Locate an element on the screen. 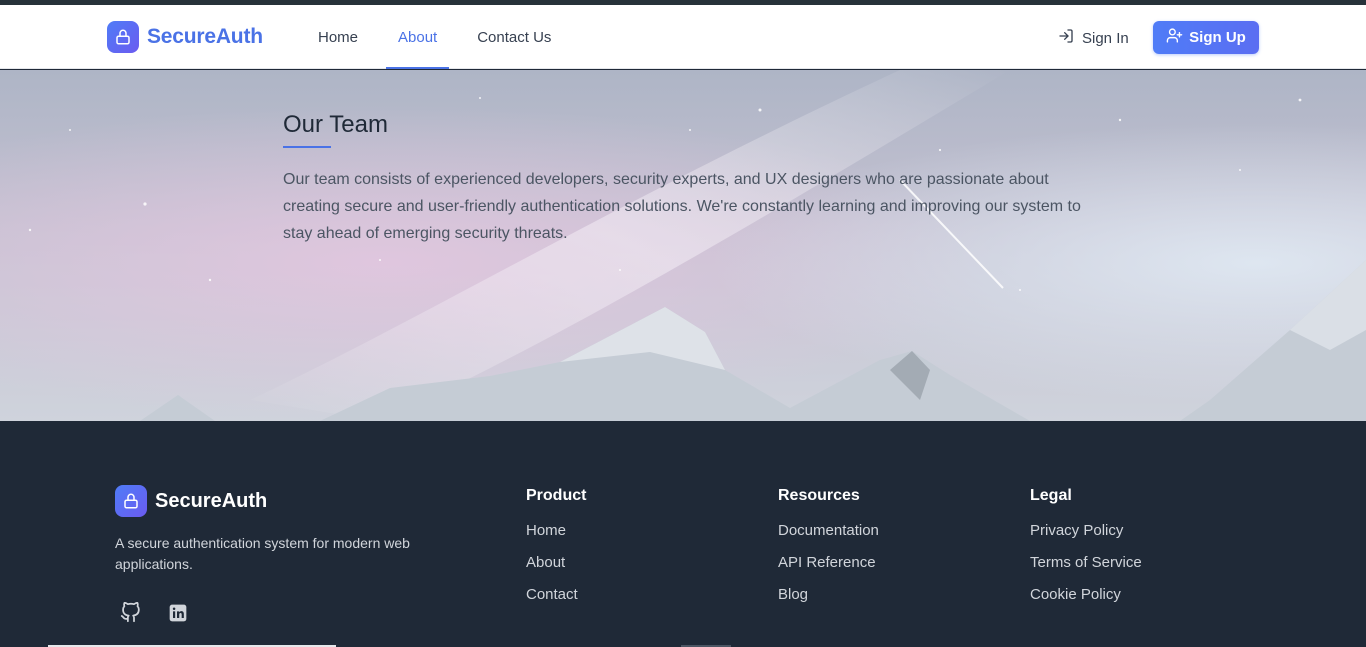 The height and width of the screenshot is (647, 1366). title-underline is located at coordinates (307, 147).